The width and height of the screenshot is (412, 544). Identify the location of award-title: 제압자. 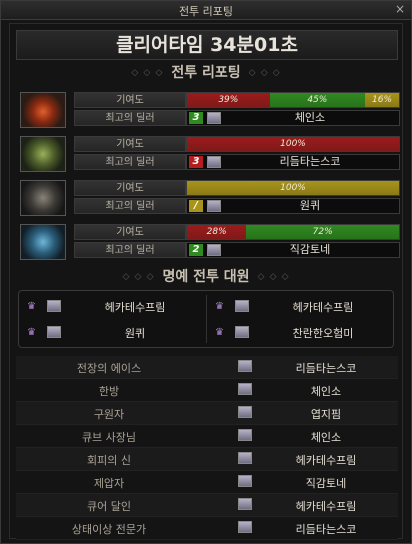
(109, 483).